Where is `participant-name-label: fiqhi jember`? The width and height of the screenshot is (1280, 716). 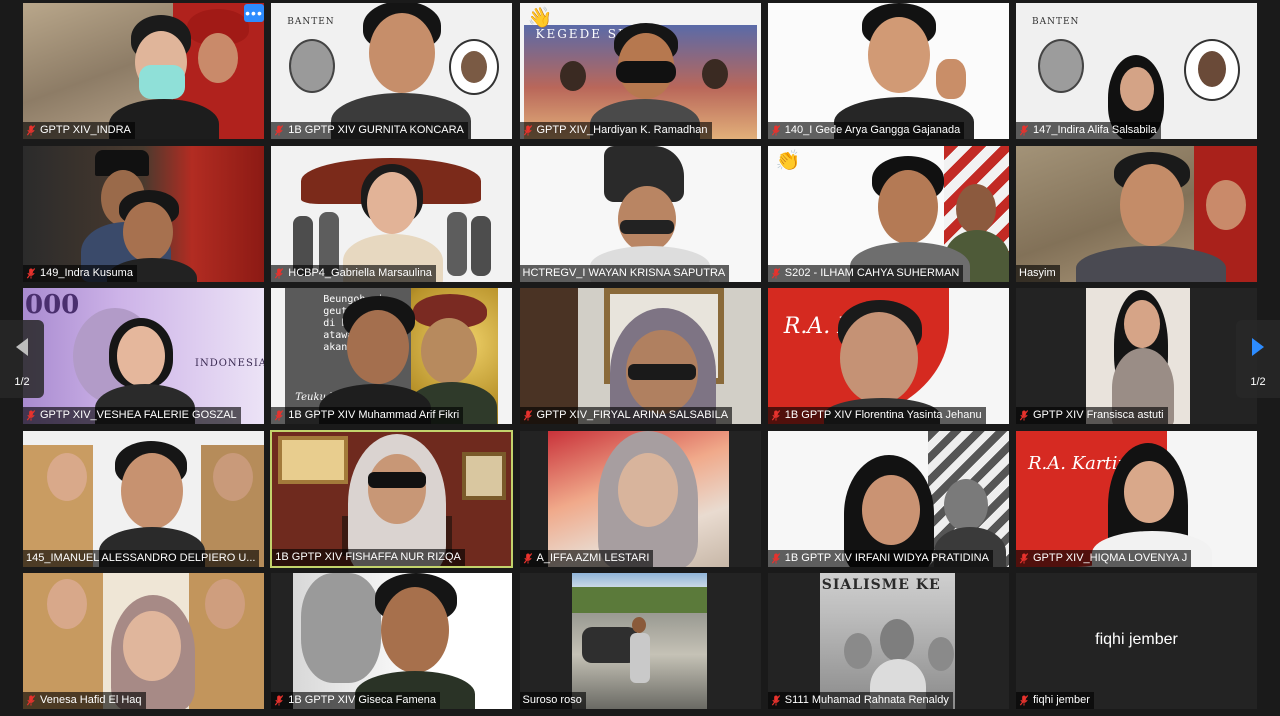
participant-name-label: fiqhi jember is located at coordinates (1055, 700).